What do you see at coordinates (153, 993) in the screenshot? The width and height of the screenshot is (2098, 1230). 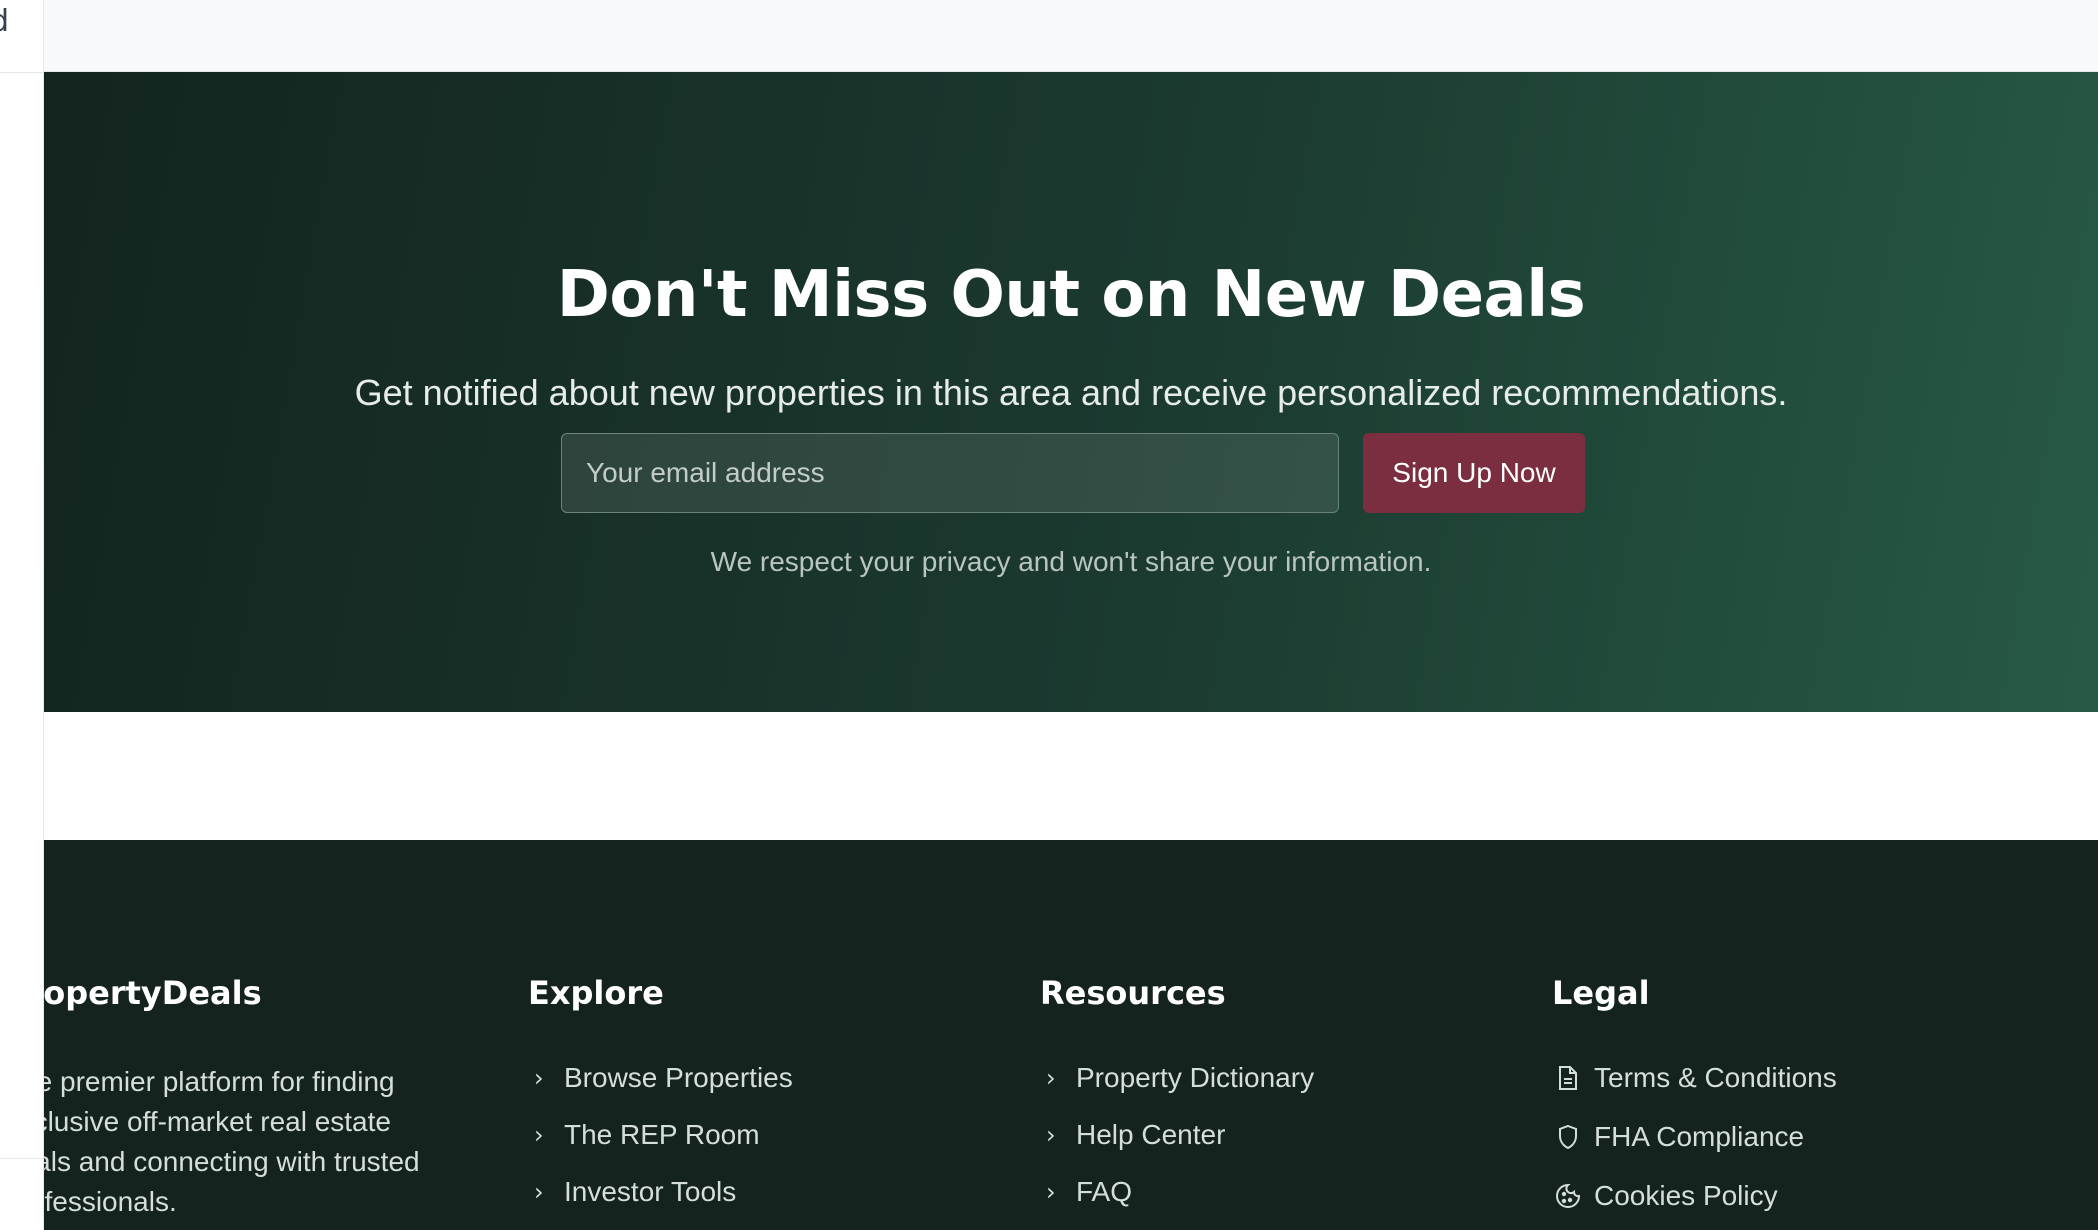 I see `footer-brand-name: PropertyDeals` at bounding box center [153, 993].